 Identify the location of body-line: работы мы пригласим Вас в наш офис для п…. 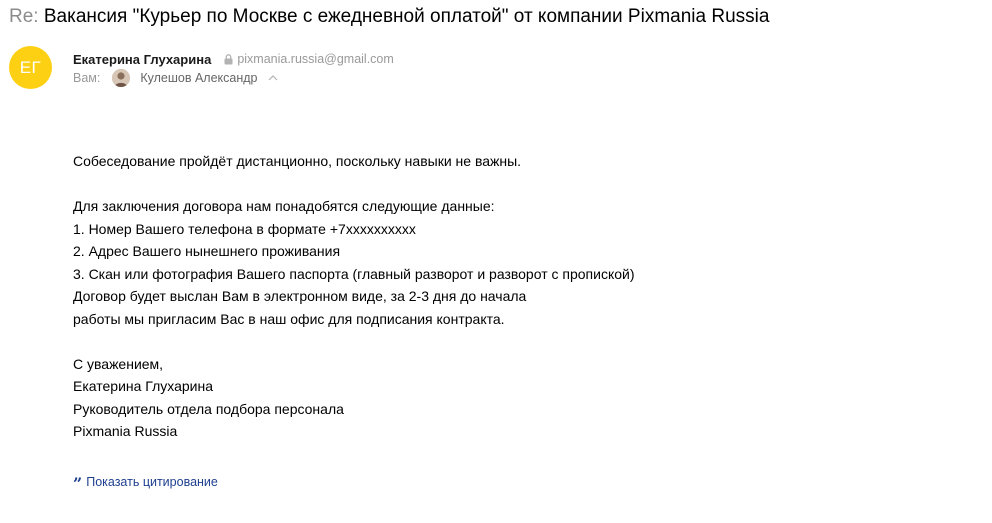
(289, 318).